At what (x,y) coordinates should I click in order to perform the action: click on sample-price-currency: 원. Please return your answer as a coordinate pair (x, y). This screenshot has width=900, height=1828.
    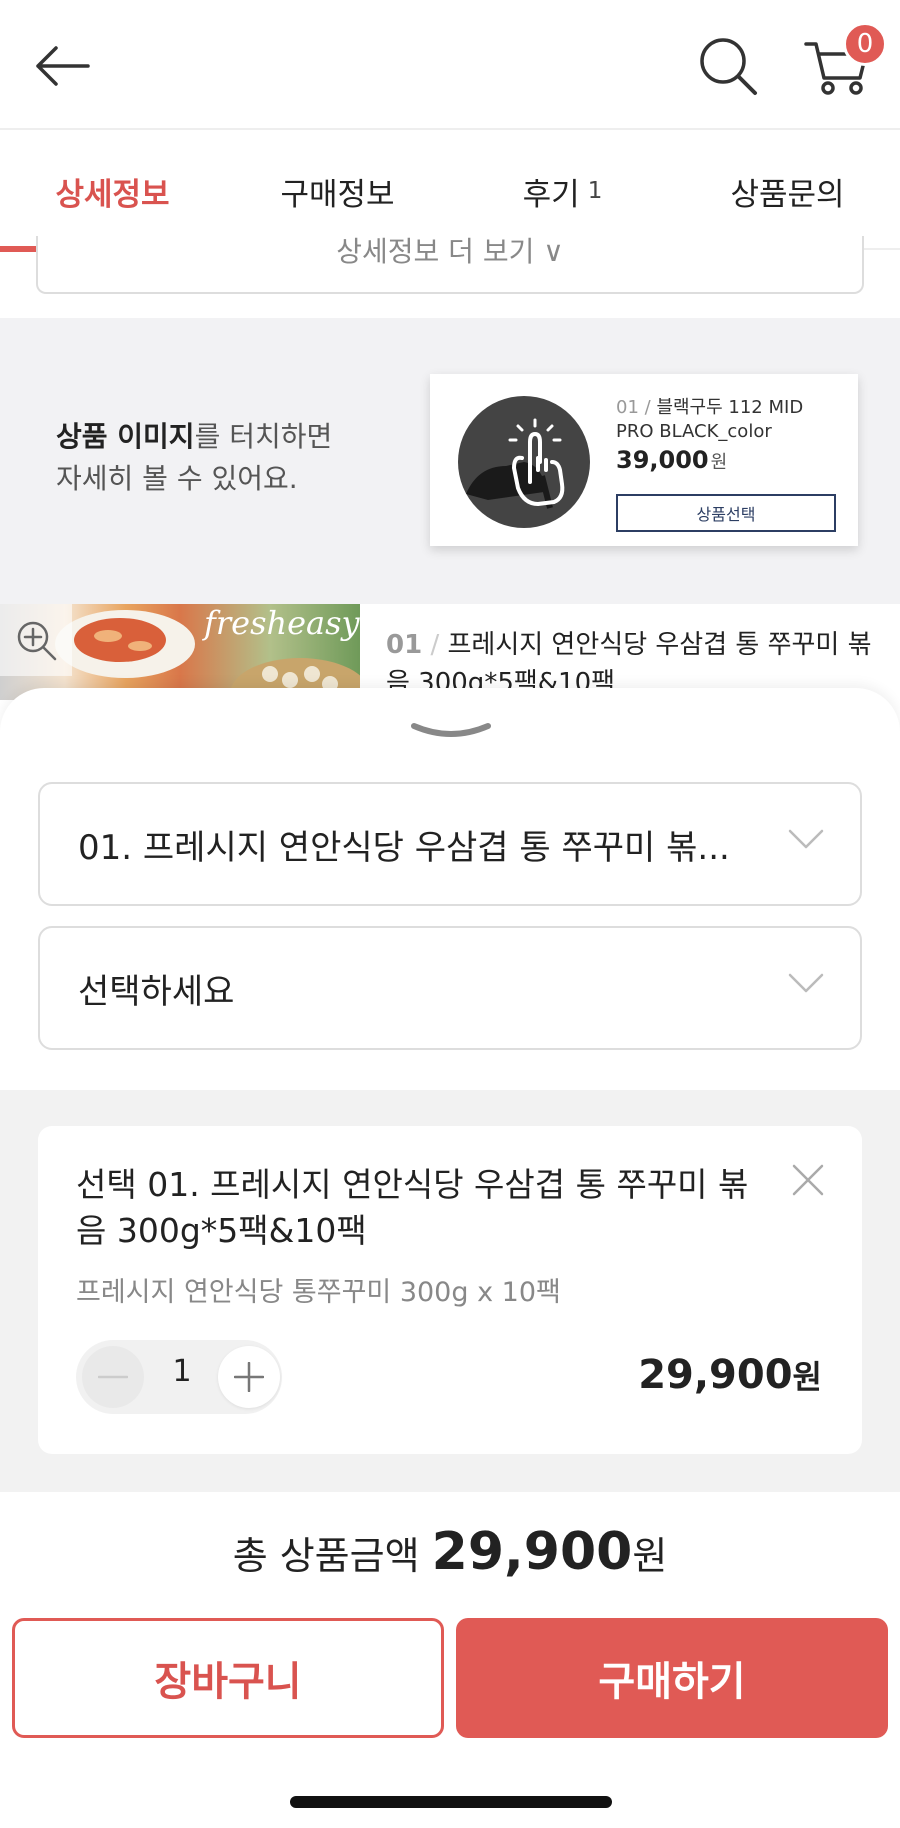
    Looking at the image, I should click on (719, 462).